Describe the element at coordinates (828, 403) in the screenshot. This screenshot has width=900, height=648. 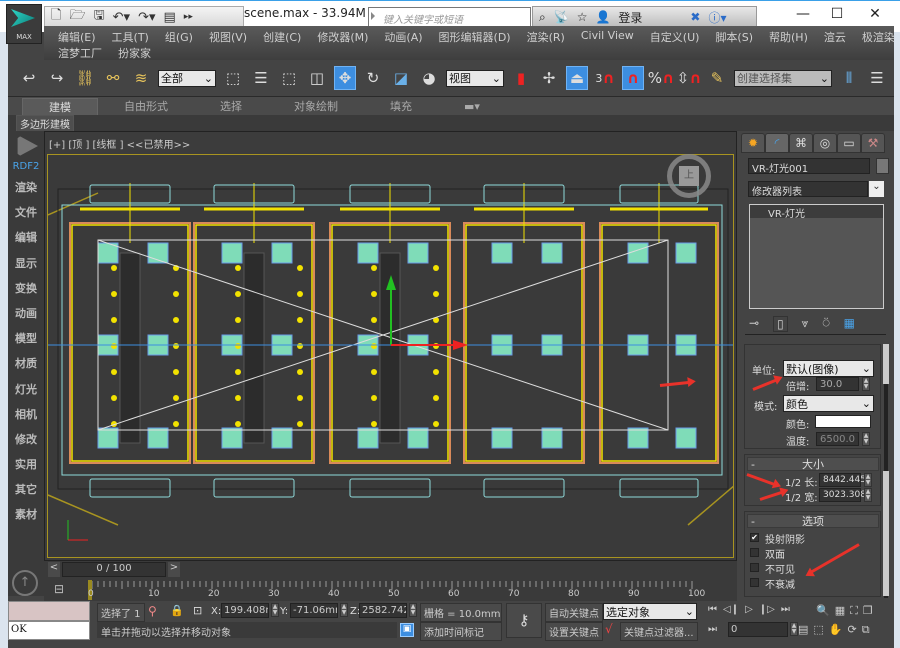
I see `mode-dropdown: 颜色 ⌄` at that location.